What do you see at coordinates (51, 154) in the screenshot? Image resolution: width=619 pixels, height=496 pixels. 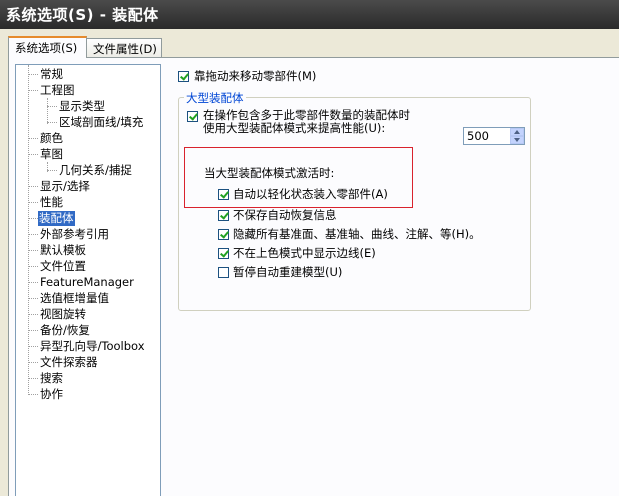 I see `tree-item-sketch: 草图` at bounding box center [51, 154].